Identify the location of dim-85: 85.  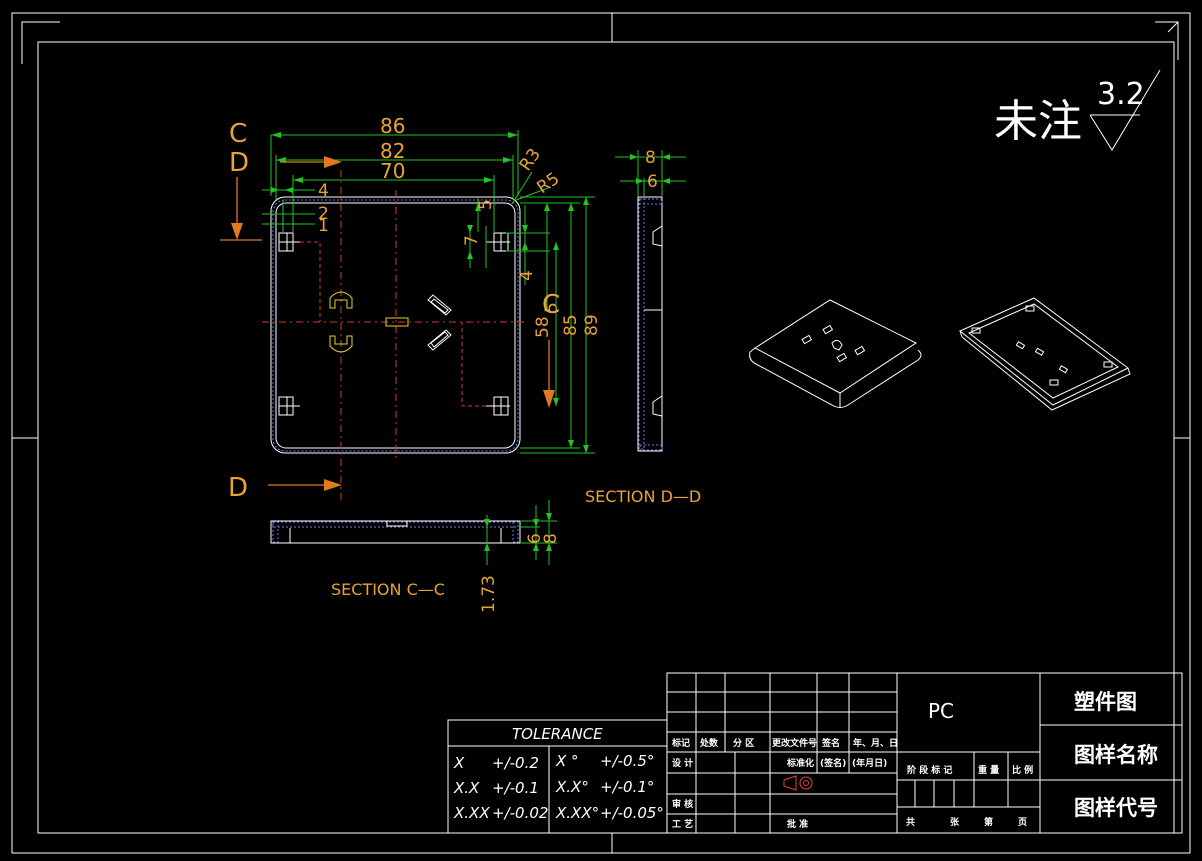
(571, 325).